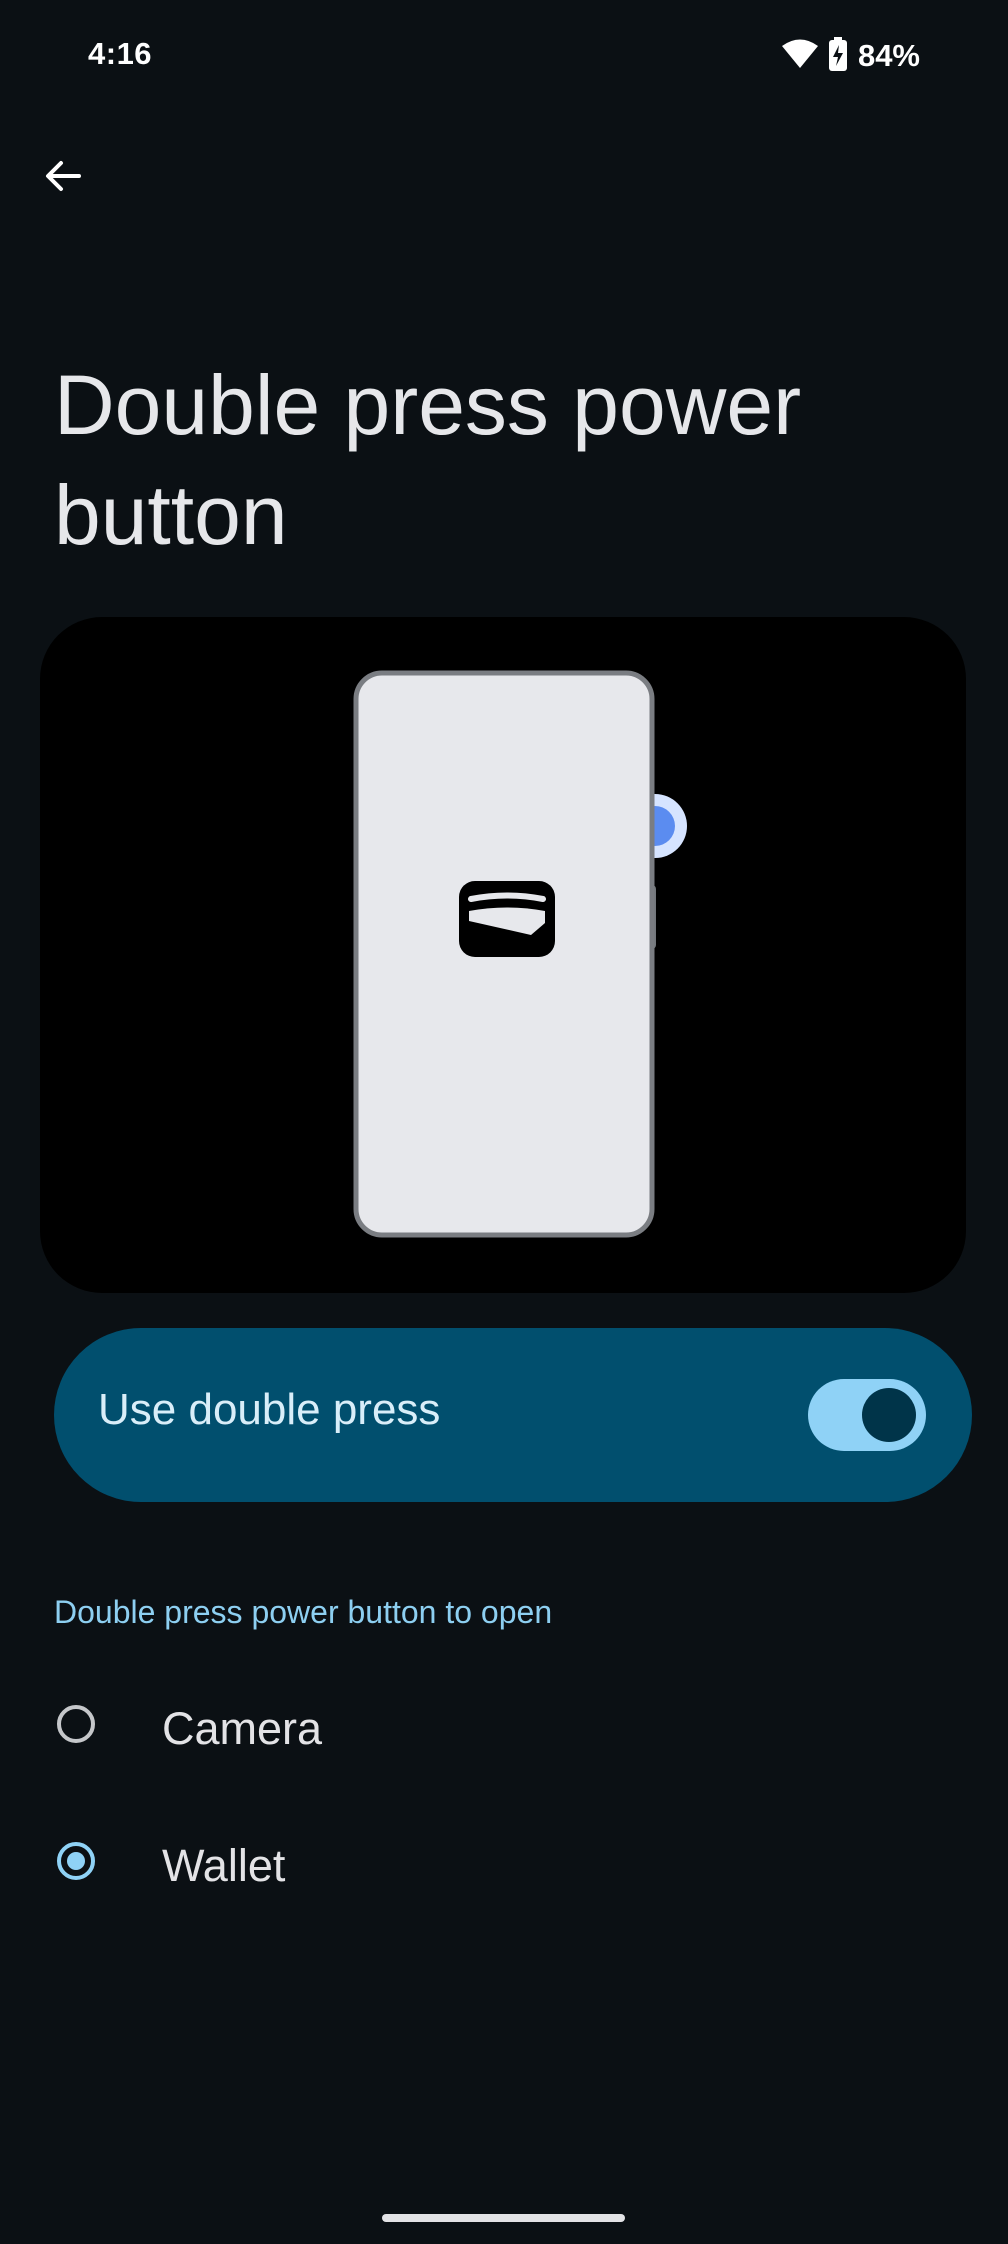 Image resolution: width=1008 pixels, height=2244 pixels. Describe the element at coordinates (850, 56) in the screenshot. I see `status-icons: 84%` at that location.